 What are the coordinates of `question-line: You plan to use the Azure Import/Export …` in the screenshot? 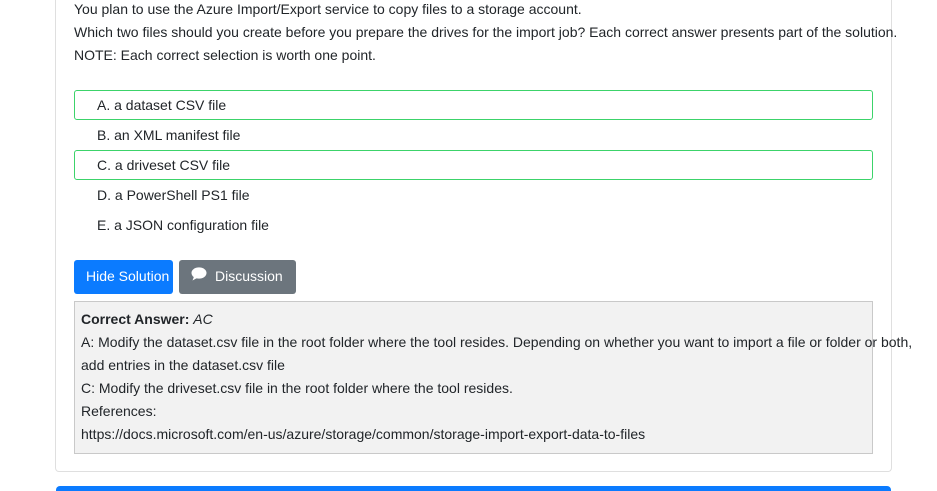 It's located at (328, 9).